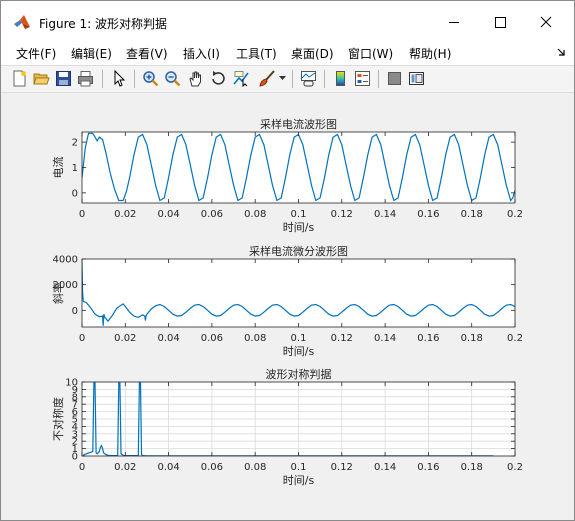 This screenshot has height=521, width=575. Describe the element at coordinates (298, 293) in the screenshot. I see `axes-2-background` at that location.